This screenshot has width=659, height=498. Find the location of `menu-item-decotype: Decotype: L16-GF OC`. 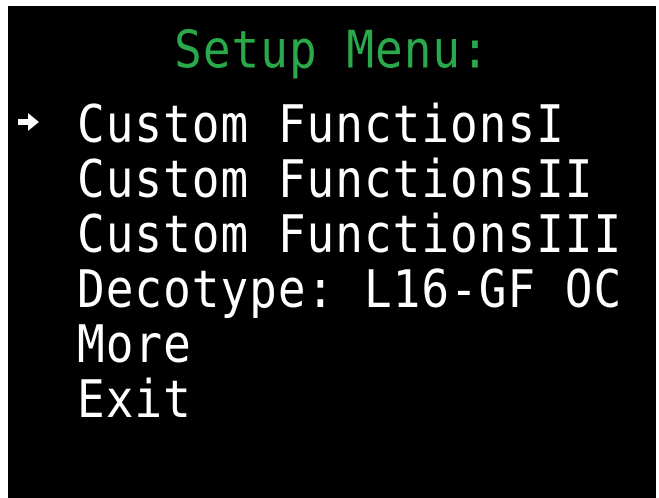

menu-item-decotype: Decotype: L16-GF OC is located at coordinates (332, 289).